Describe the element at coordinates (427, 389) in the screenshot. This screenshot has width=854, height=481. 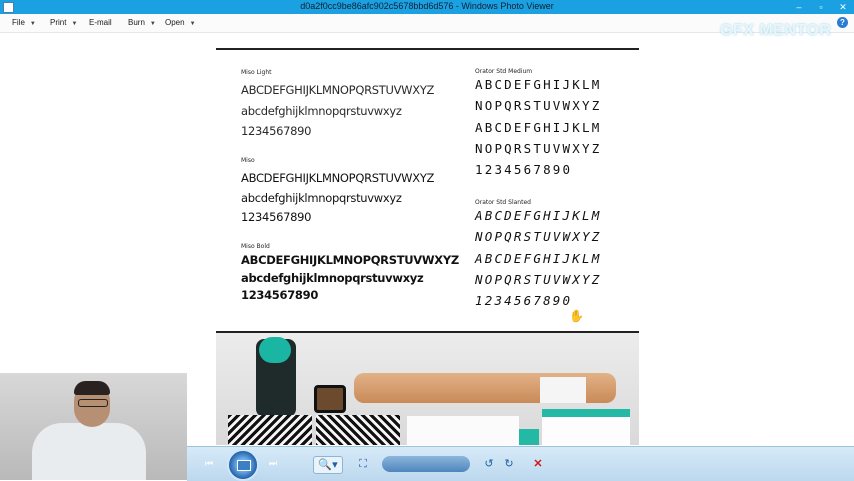
I see `stationery-mockup-photo` at that location.